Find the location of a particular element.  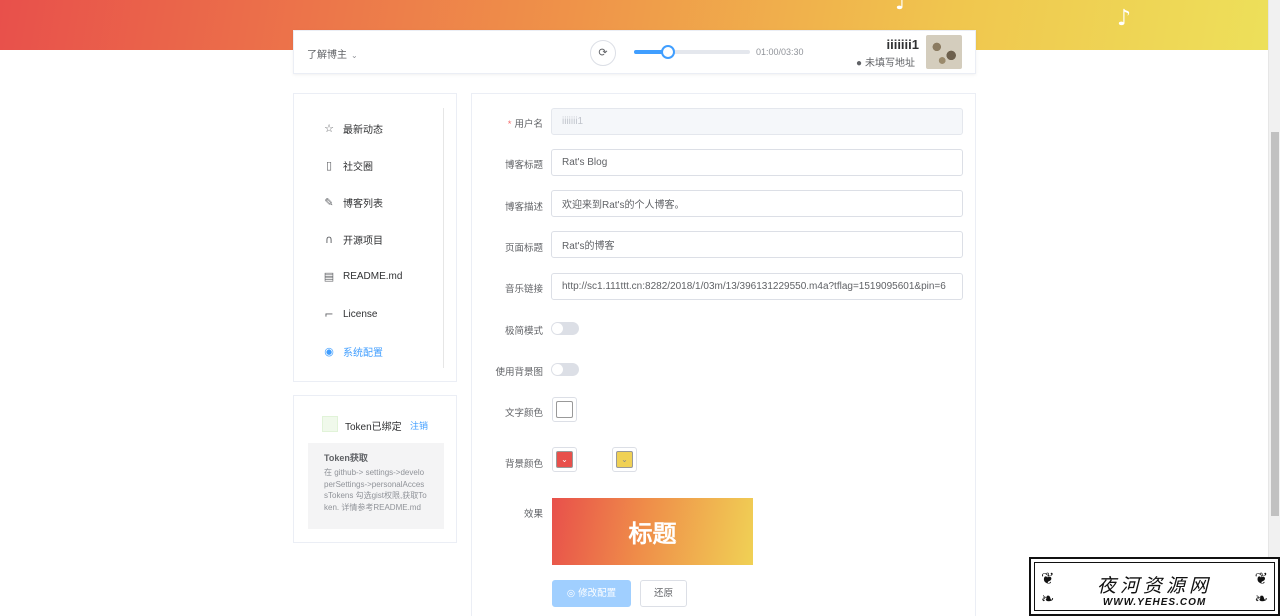

star-icon: ☆ is located at coordinates (329, 128).